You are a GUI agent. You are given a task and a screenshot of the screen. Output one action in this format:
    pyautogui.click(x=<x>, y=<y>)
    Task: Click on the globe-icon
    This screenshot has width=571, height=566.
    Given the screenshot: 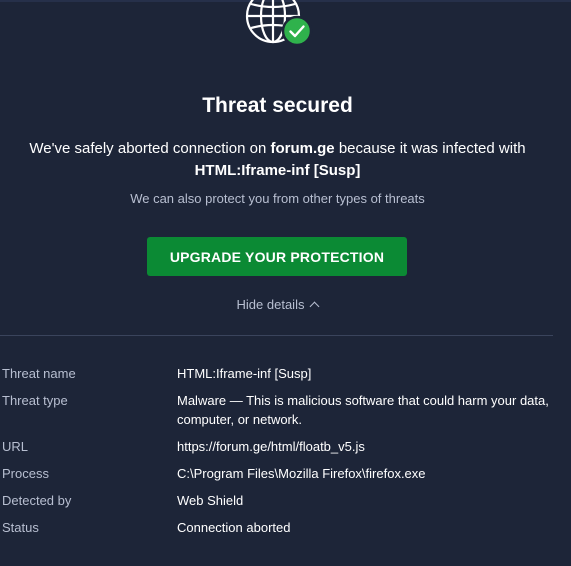 What is the action you would take?
    pyautogui.click(x=279, y=23)
    